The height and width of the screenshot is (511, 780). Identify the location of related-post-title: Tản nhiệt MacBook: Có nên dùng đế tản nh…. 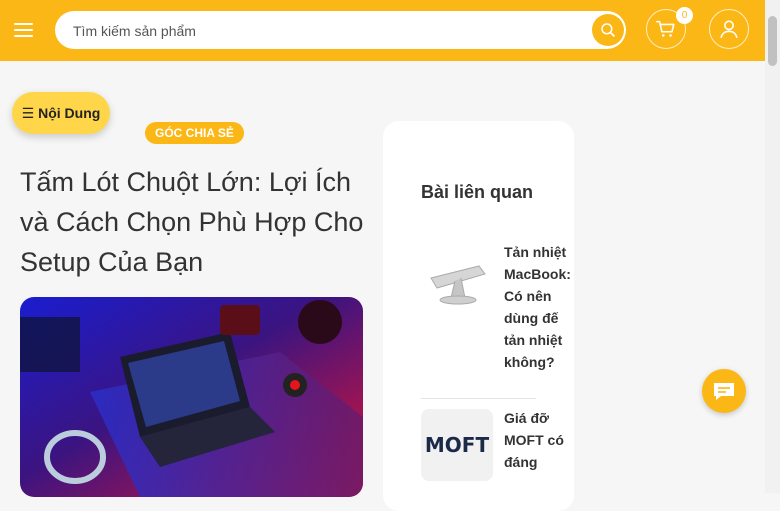
(539, 307).